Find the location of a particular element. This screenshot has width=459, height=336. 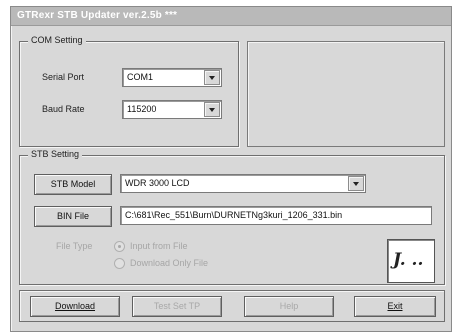

stb-model-button: STB Model is located at coordinates (73, 184).